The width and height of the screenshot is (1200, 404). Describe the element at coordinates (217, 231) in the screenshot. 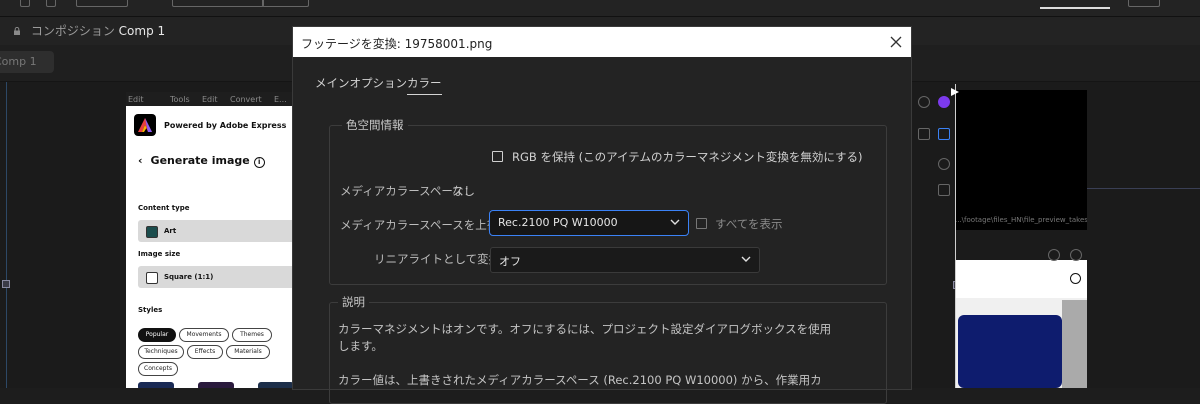

I see `content-type-select: Art` at that location.